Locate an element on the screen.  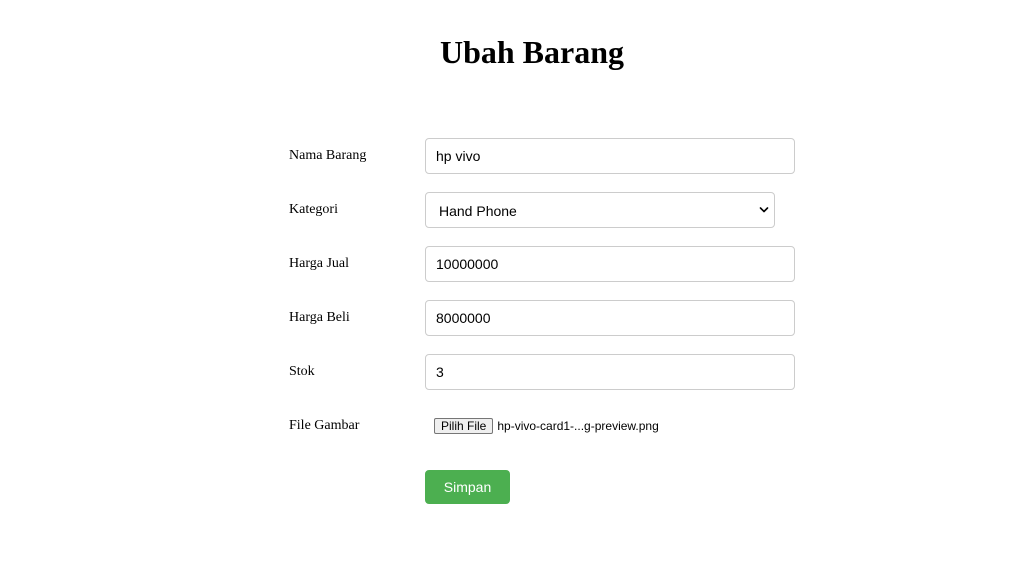
choose-file-button: Pilih File is located at coordinates (464, 426).